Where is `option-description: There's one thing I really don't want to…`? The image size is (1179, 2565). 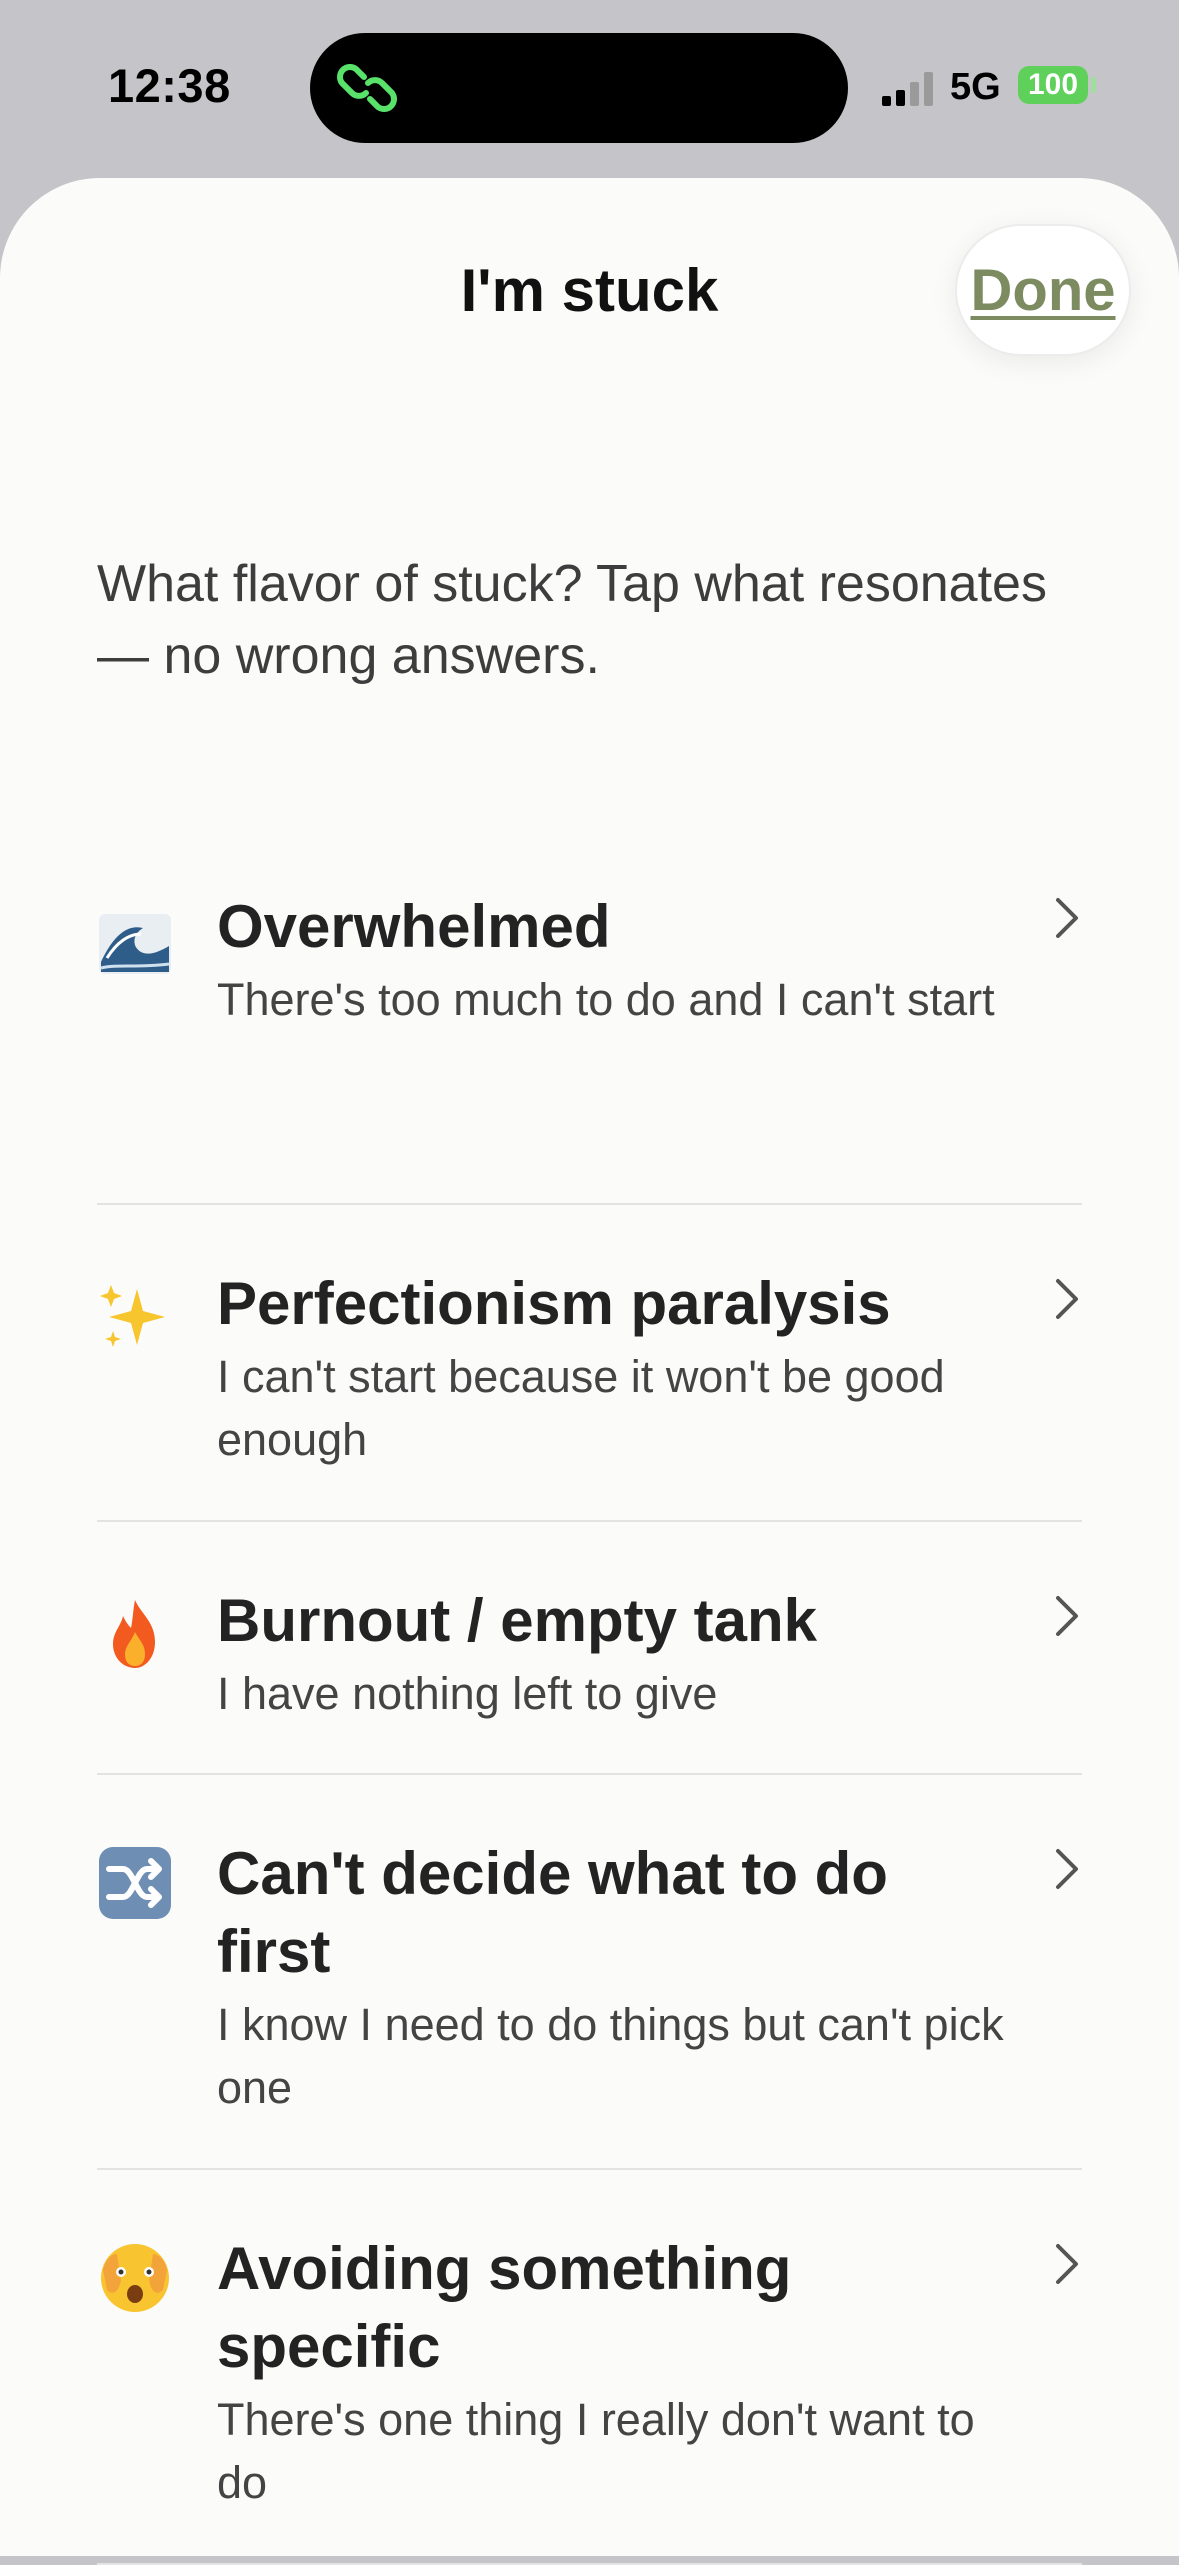
option-description: There's one thing I really don't want to… is located at coordinates (596, 2451).